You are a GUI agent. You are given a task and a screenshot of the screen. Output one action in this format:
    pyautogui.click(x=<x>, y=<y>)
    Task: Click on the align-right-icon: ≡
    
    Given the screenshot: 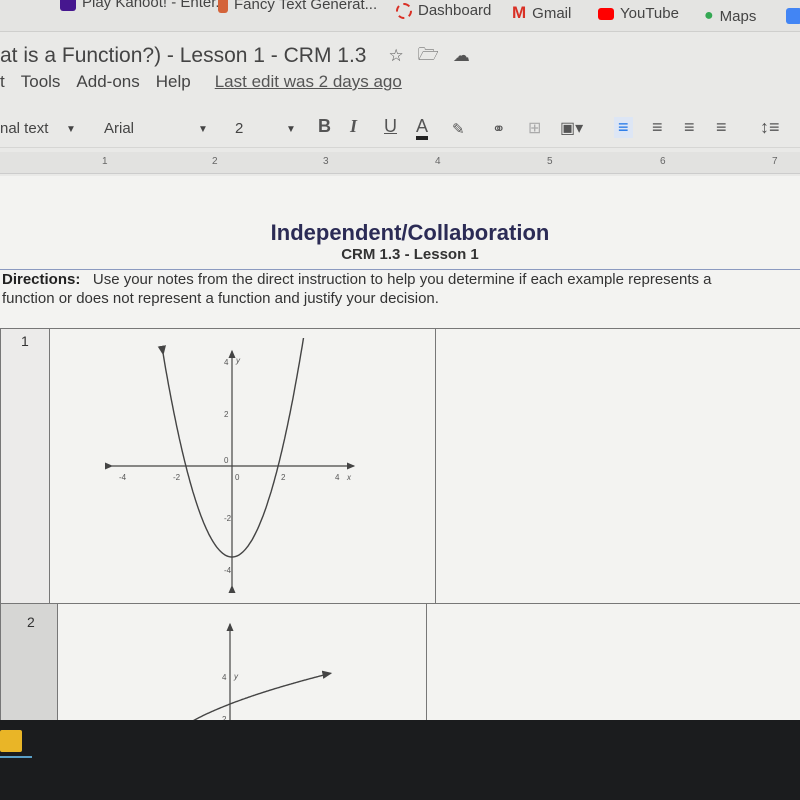 What is the action you would take?
    pyautogui.click(x=689, y=127)
    